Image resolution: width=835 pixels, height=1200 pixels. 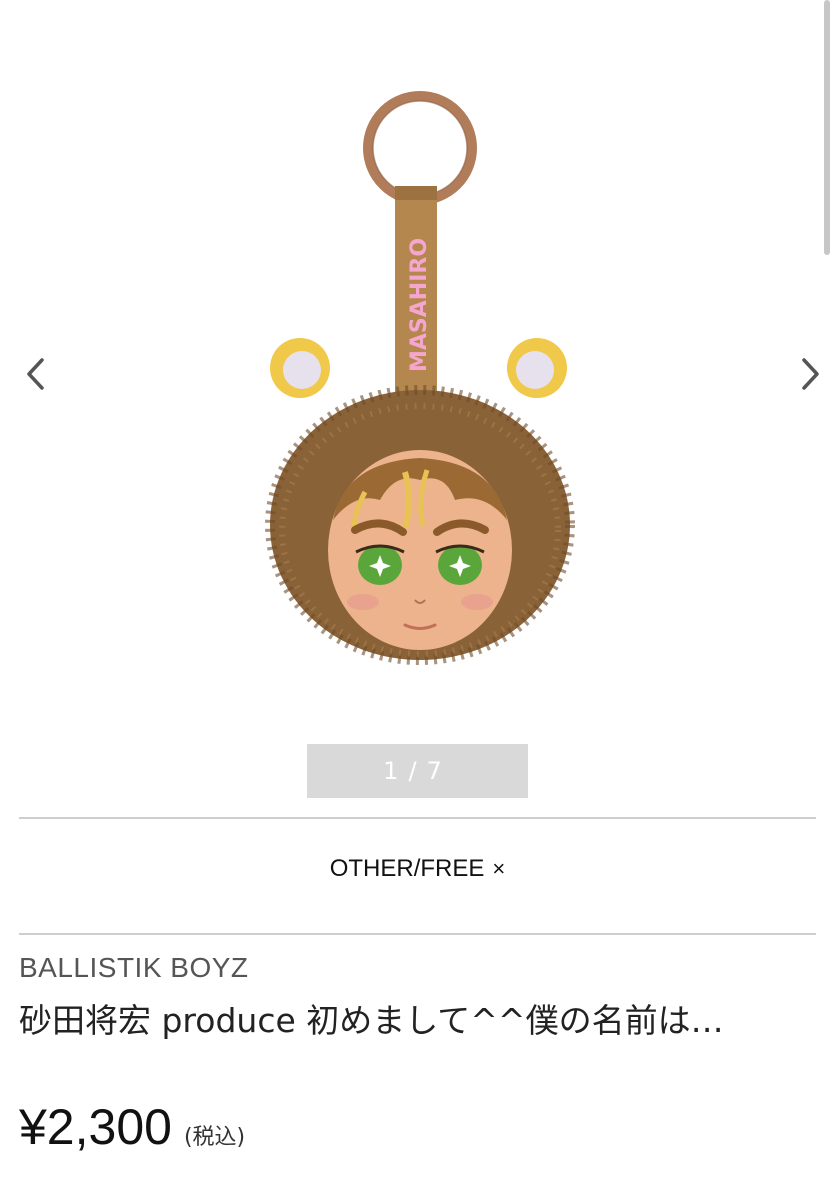 I want to click on pager-total: 7, so click(x=439, y=771).